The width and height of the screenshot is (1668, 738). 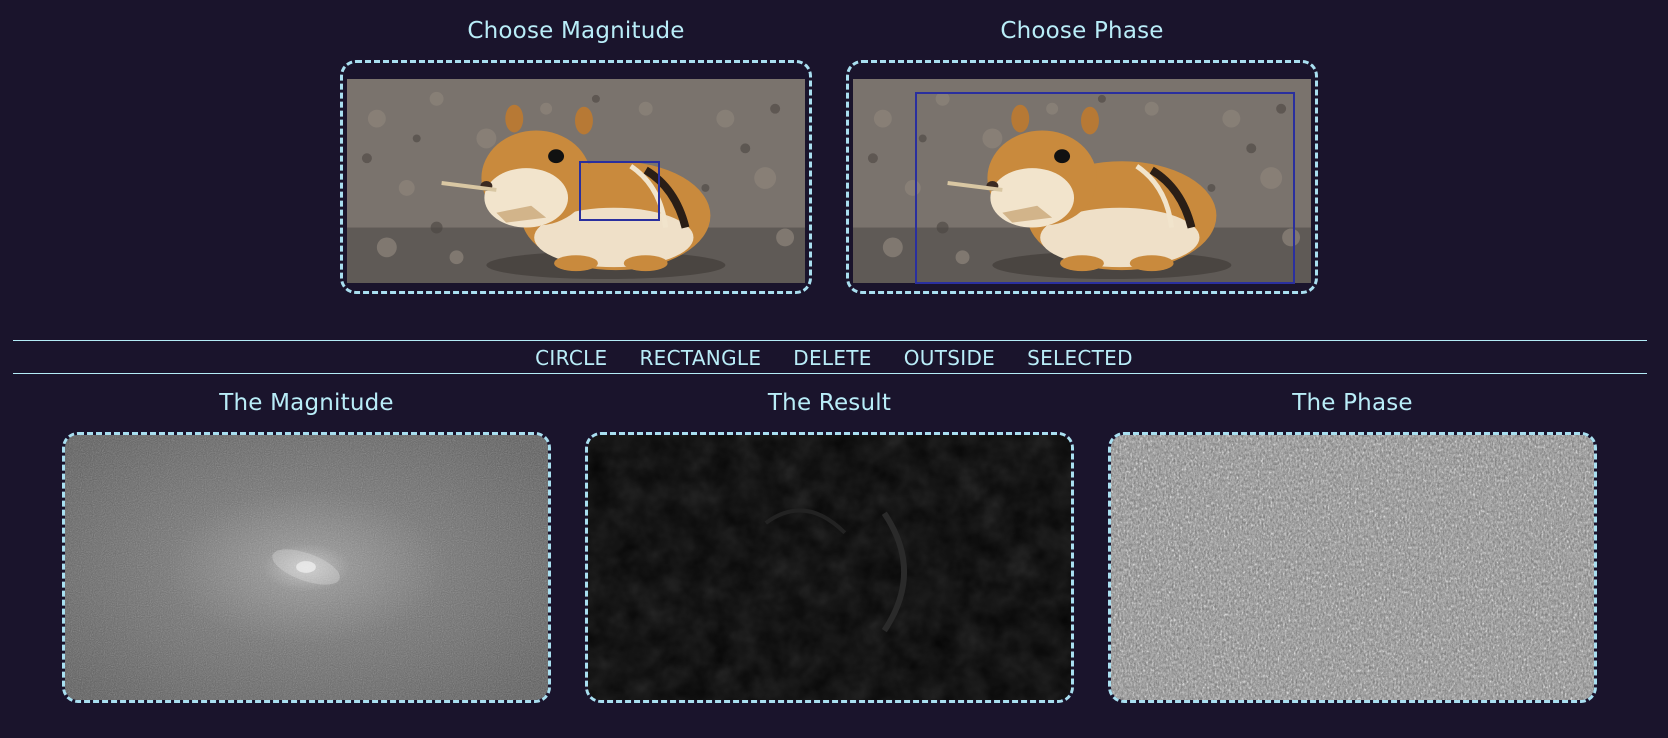 I want to click on choose-magnitude-title: Choose Magnitude, so click(x=576, y=31).